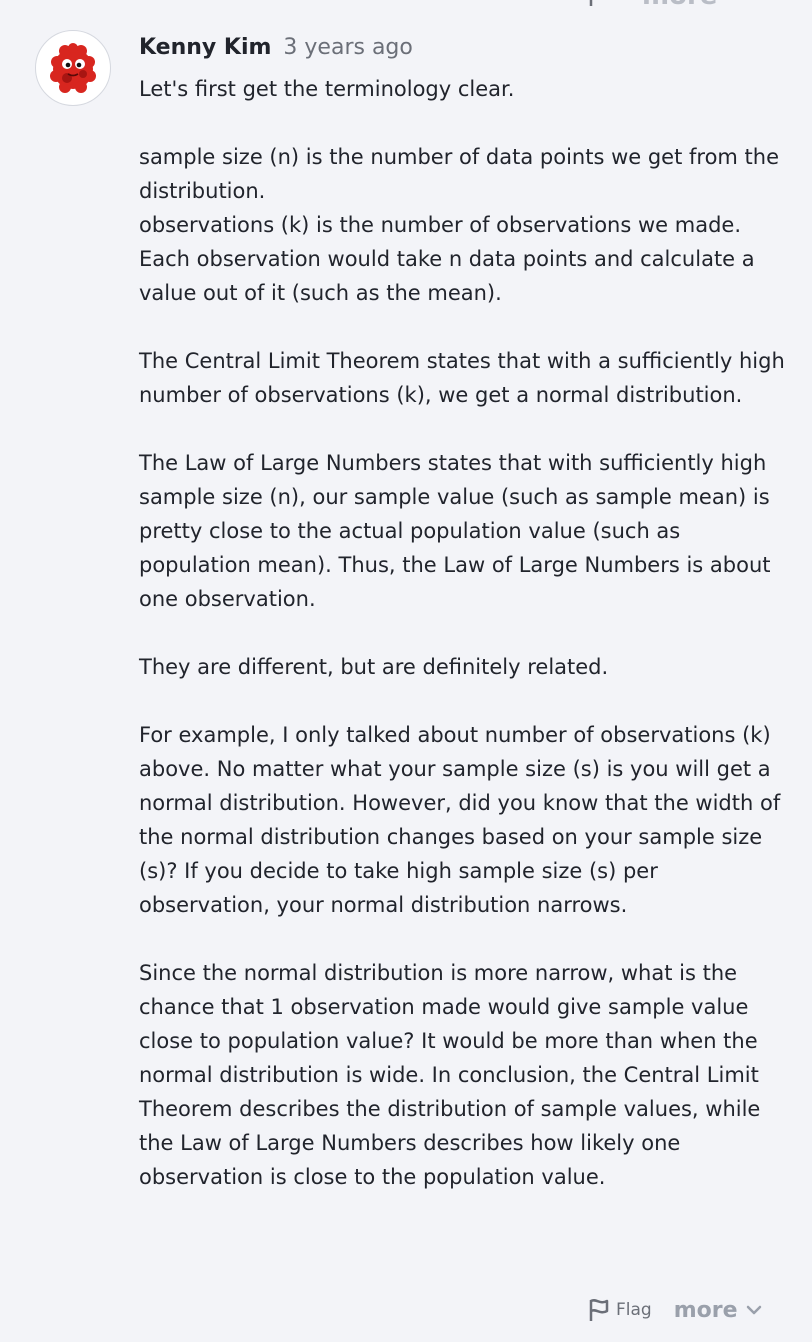 The height and width of the screenshot is (1342, 812). I want to click on more-button-previous: more, so click(679, 5).